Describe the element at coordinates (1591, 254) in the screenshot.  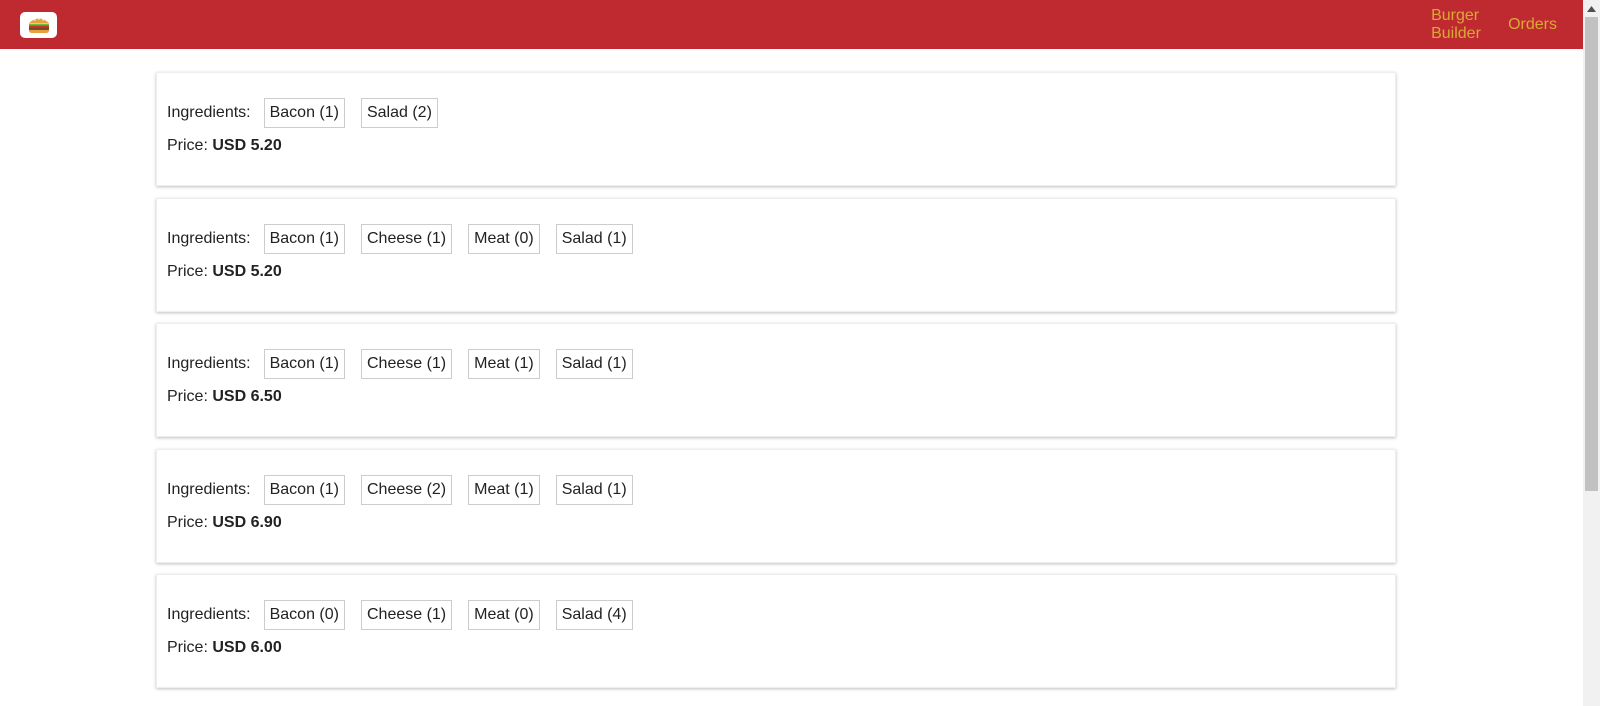
I see `scrollbar-thumb` at that location.